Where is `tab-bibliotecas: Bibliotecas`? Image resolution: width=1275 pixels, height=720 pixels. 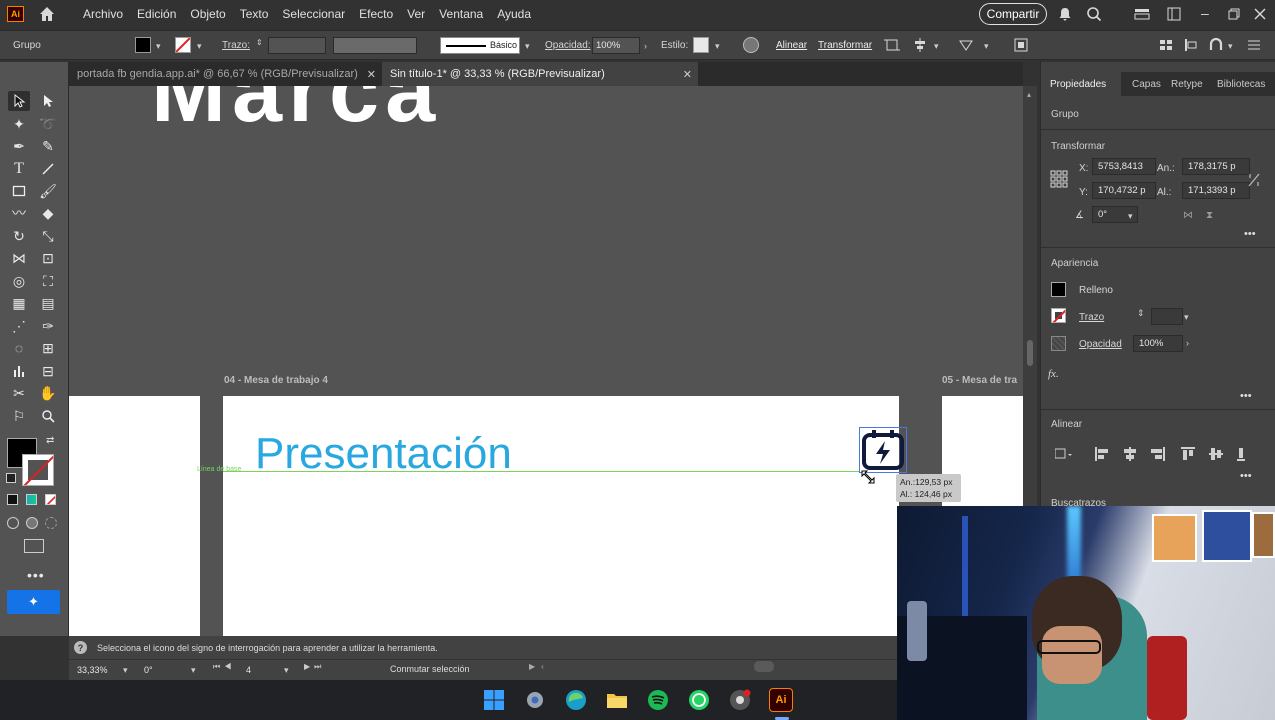 tab-bibliotecas: Bibliotecas is located at coordinates (1241, 84).